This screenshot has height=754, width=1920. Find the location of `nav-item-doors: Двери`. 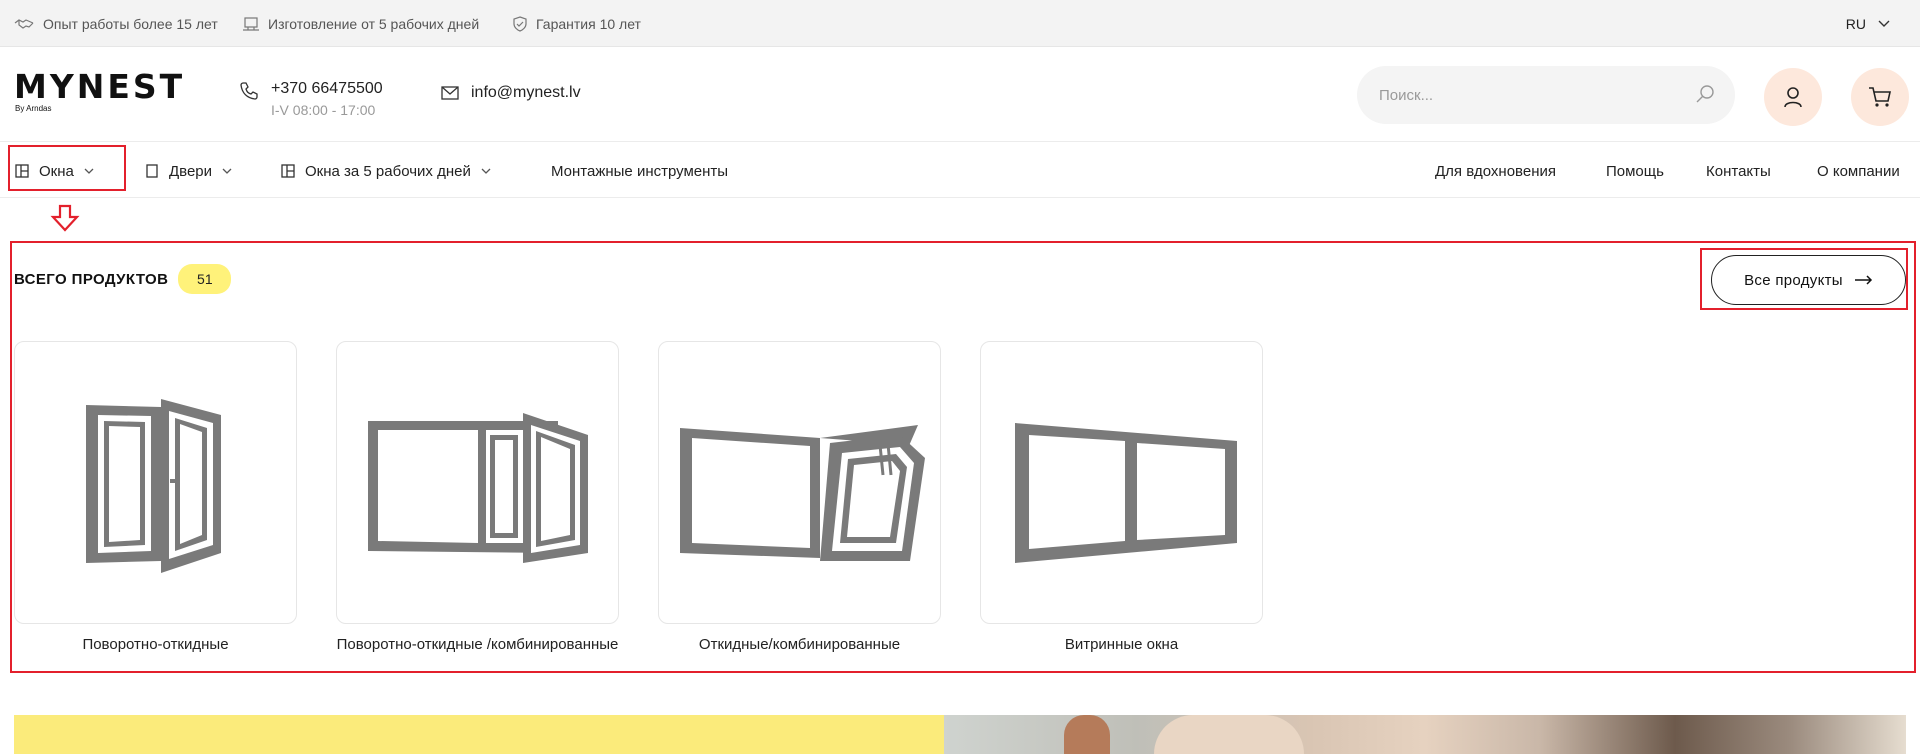

nav-item-doors: Двери is located at coordinates (188, 171).